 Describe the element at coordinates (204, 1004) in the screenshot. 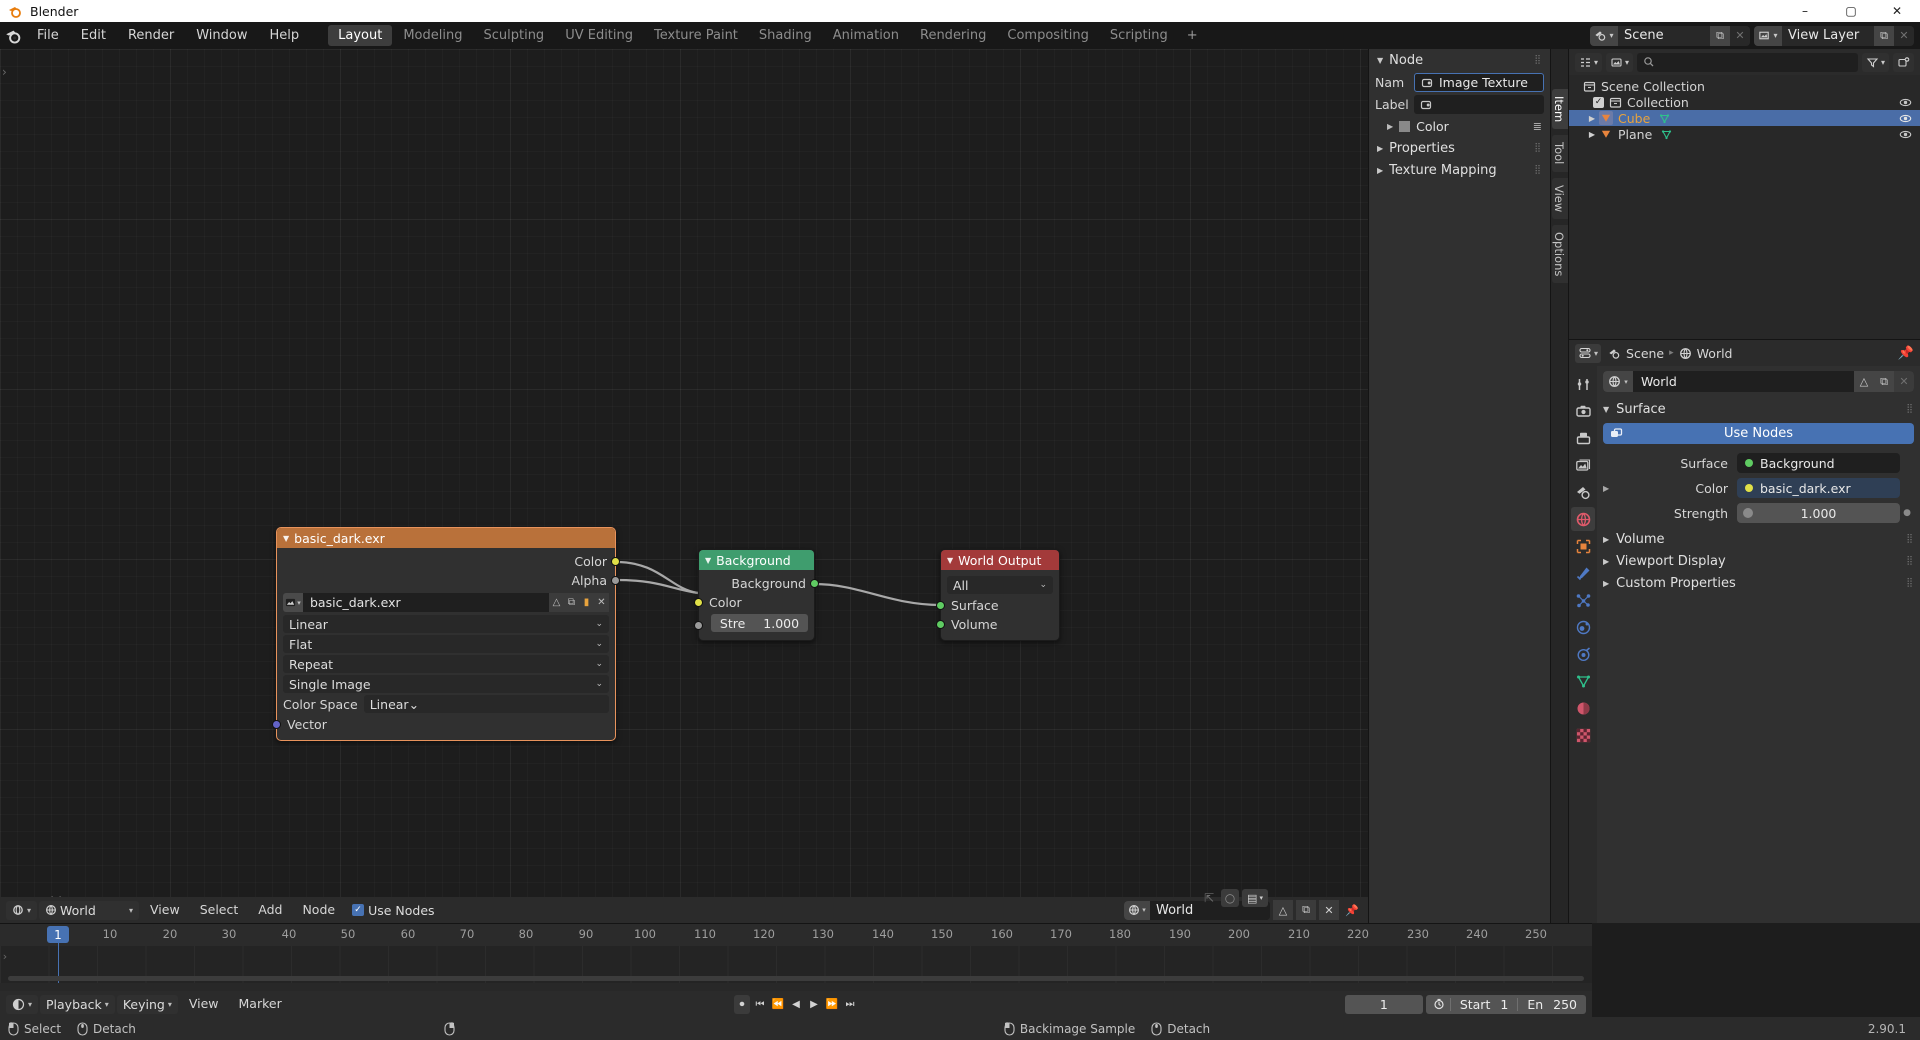

I see `timeline-menu-view: View` at that location.